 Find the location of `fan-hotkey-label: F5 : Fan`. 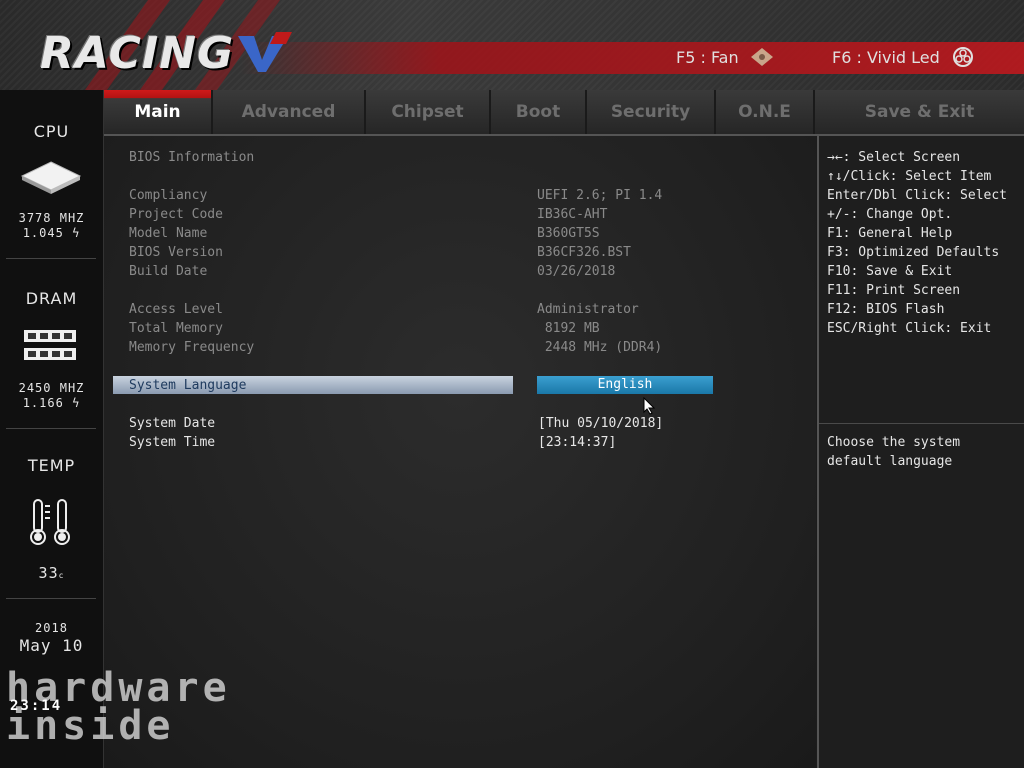

fan-hotkey-label: F5 : Fan is located at coordinates (707, 57).